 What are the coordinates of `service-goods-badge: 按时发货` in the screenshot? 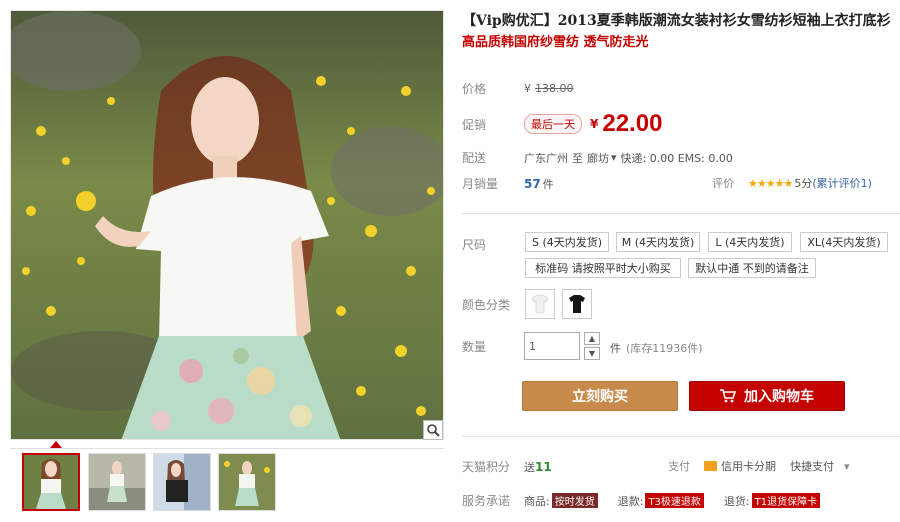 It's located at (574, 500).